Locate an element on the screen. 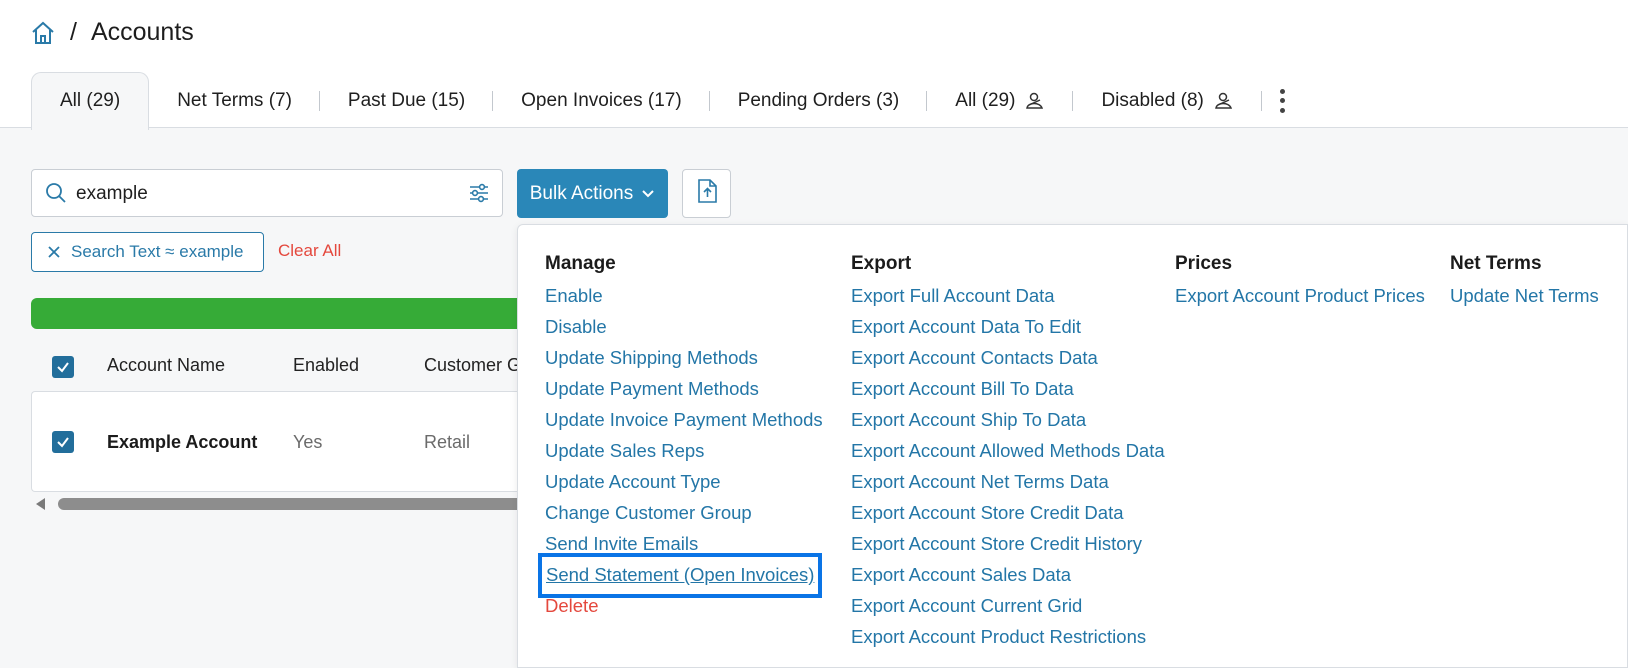 This screenshot has width=1628, height=668. tab-label: Pending Orders (3) is located at coordinates (818, 100).